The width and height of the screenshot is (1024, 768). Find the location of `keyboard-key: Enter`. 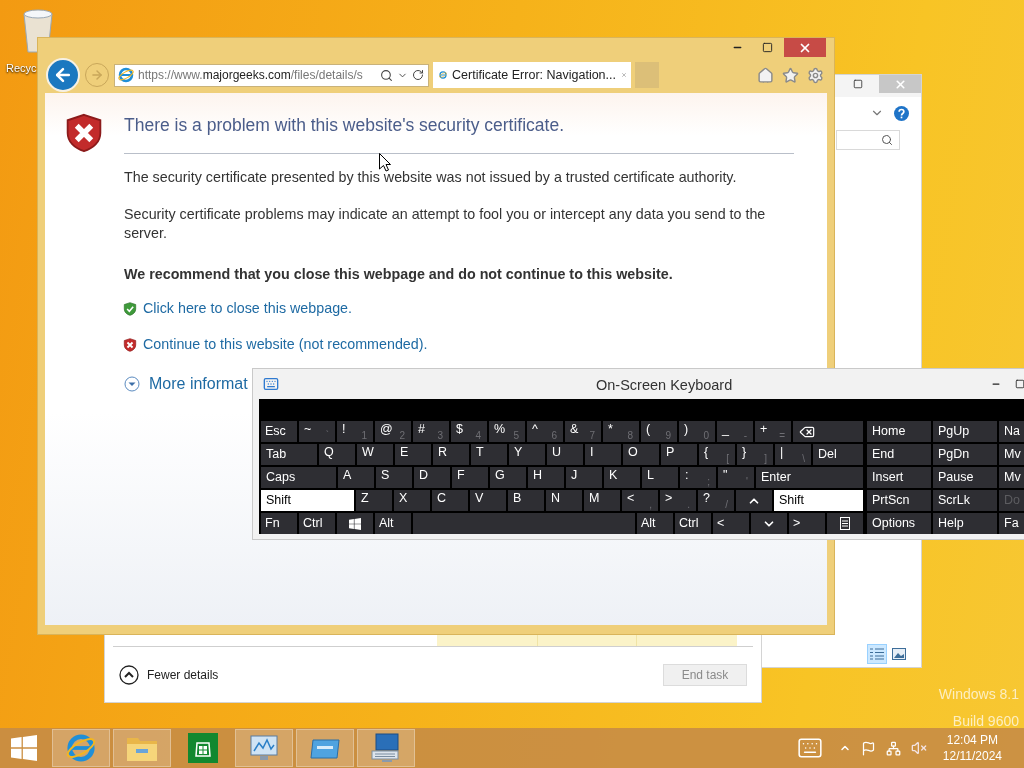

keyboard-key: Enter is located at coordinates (809, 477).